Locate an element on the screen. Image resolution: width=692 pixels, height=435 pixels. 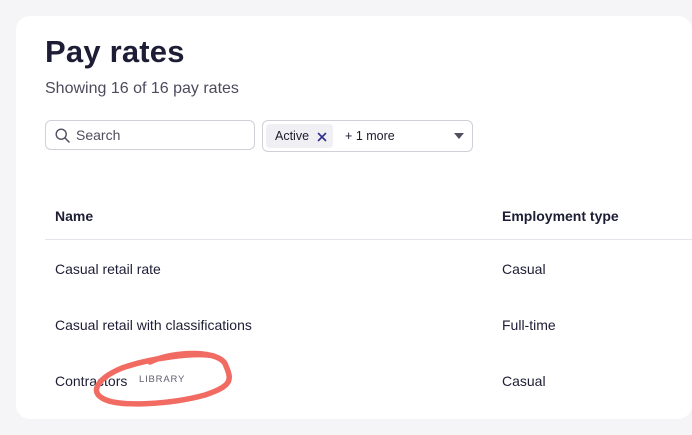
search-field is located at coordinates (150, 135).